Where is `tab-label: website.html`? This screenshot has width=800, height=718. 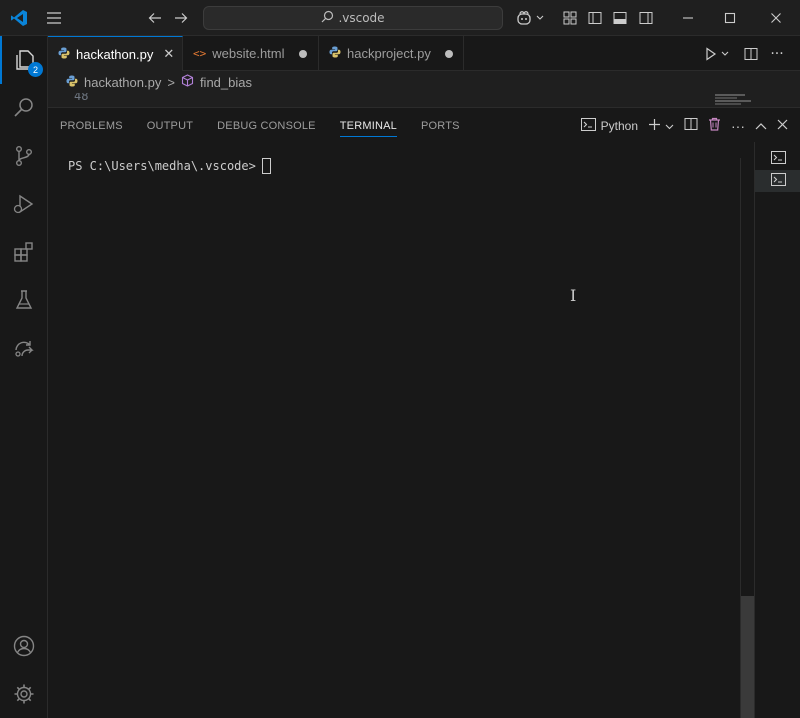
tab-label: website.html is located at coordinates (248, 53).